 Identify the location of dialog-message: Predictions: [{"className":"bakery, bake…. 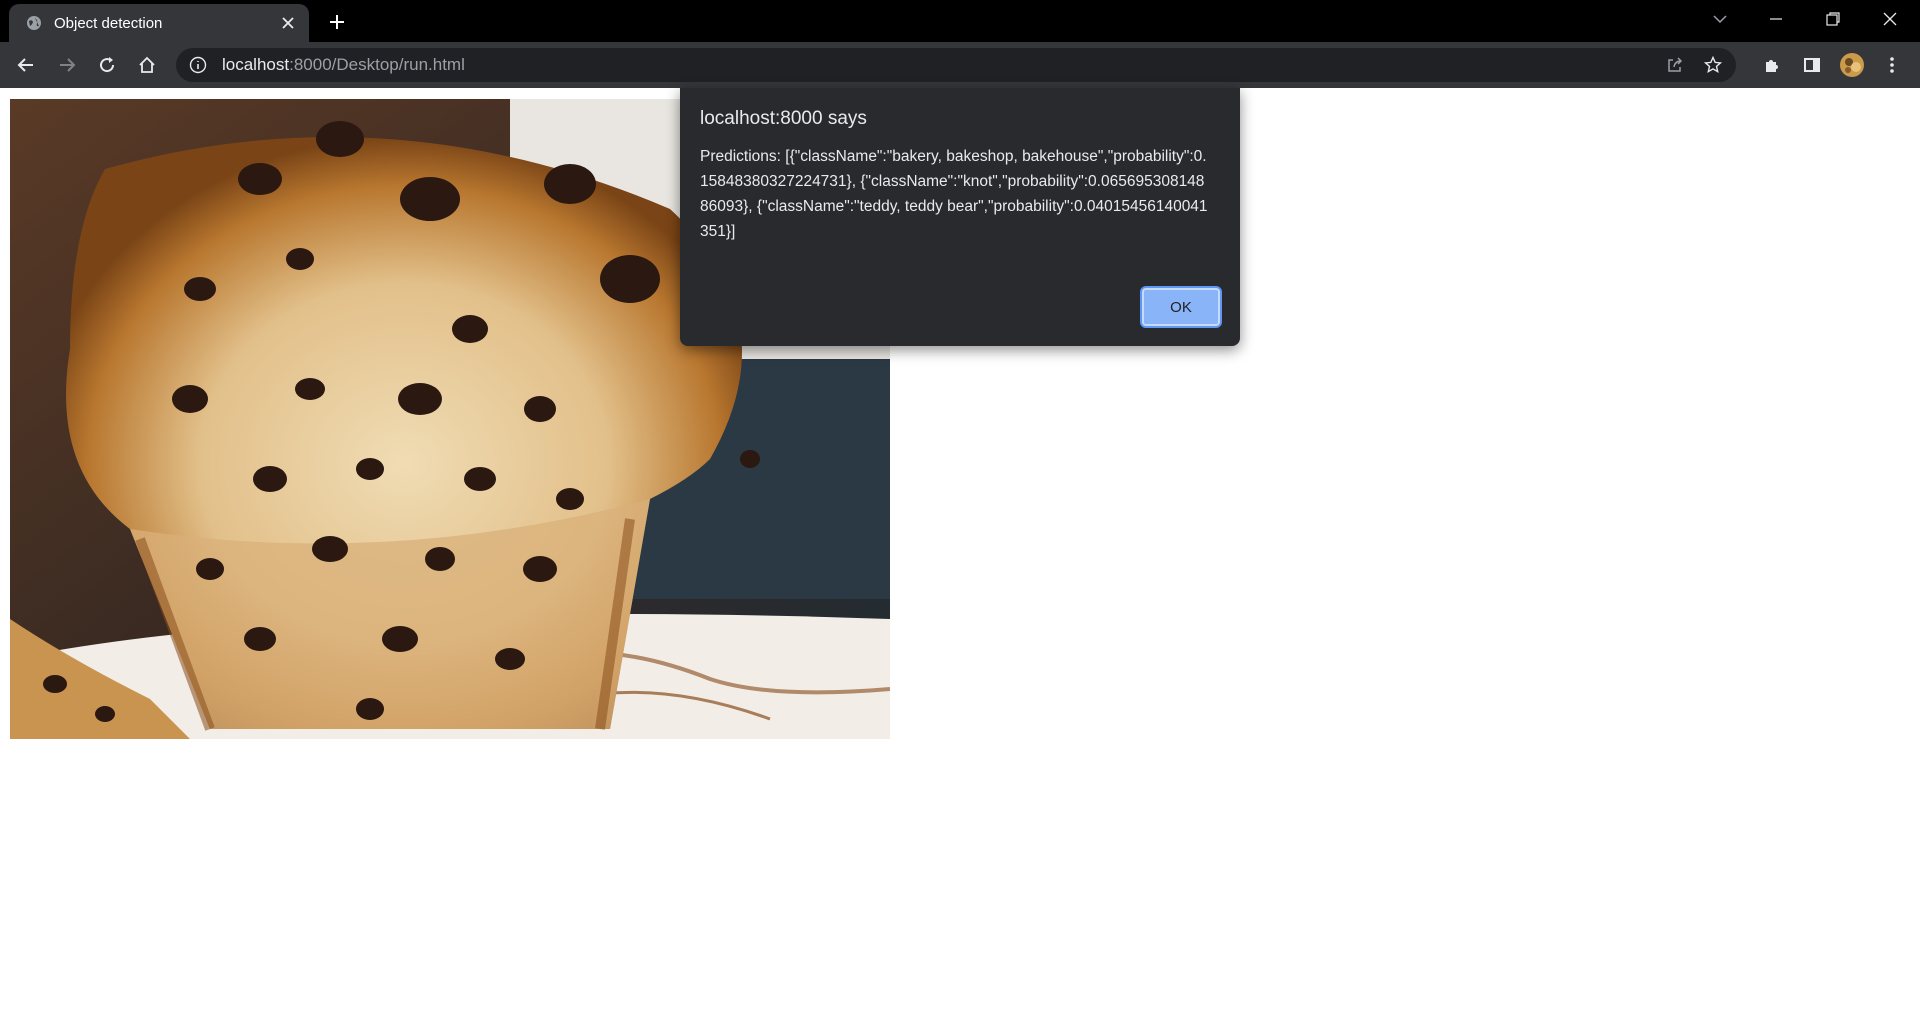
(954, 194).